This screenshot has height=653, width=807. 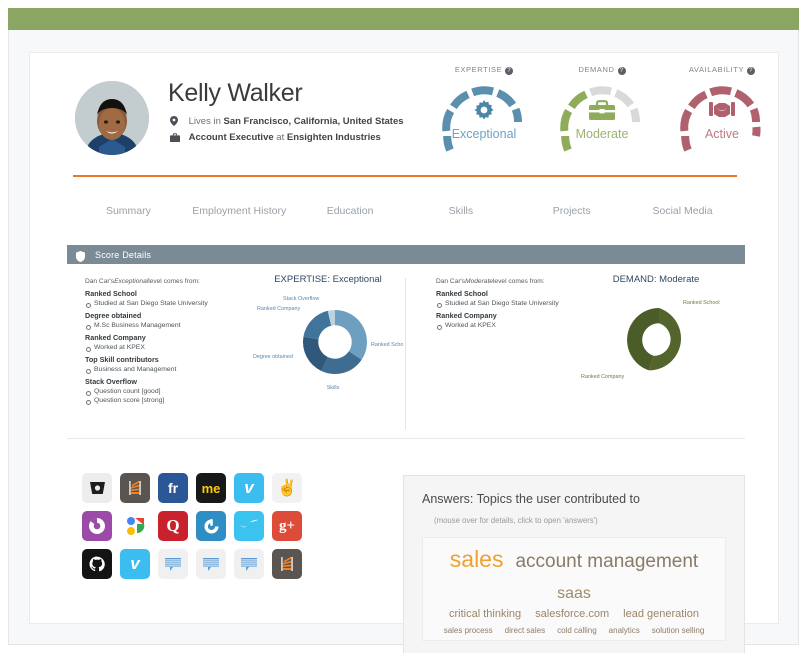 What do you see at coordinates (142, 281) in the screenshot?
I see `expertise-intro: Dan Car'sExceptionallevel comes from:` at bounding box center [142, 281].